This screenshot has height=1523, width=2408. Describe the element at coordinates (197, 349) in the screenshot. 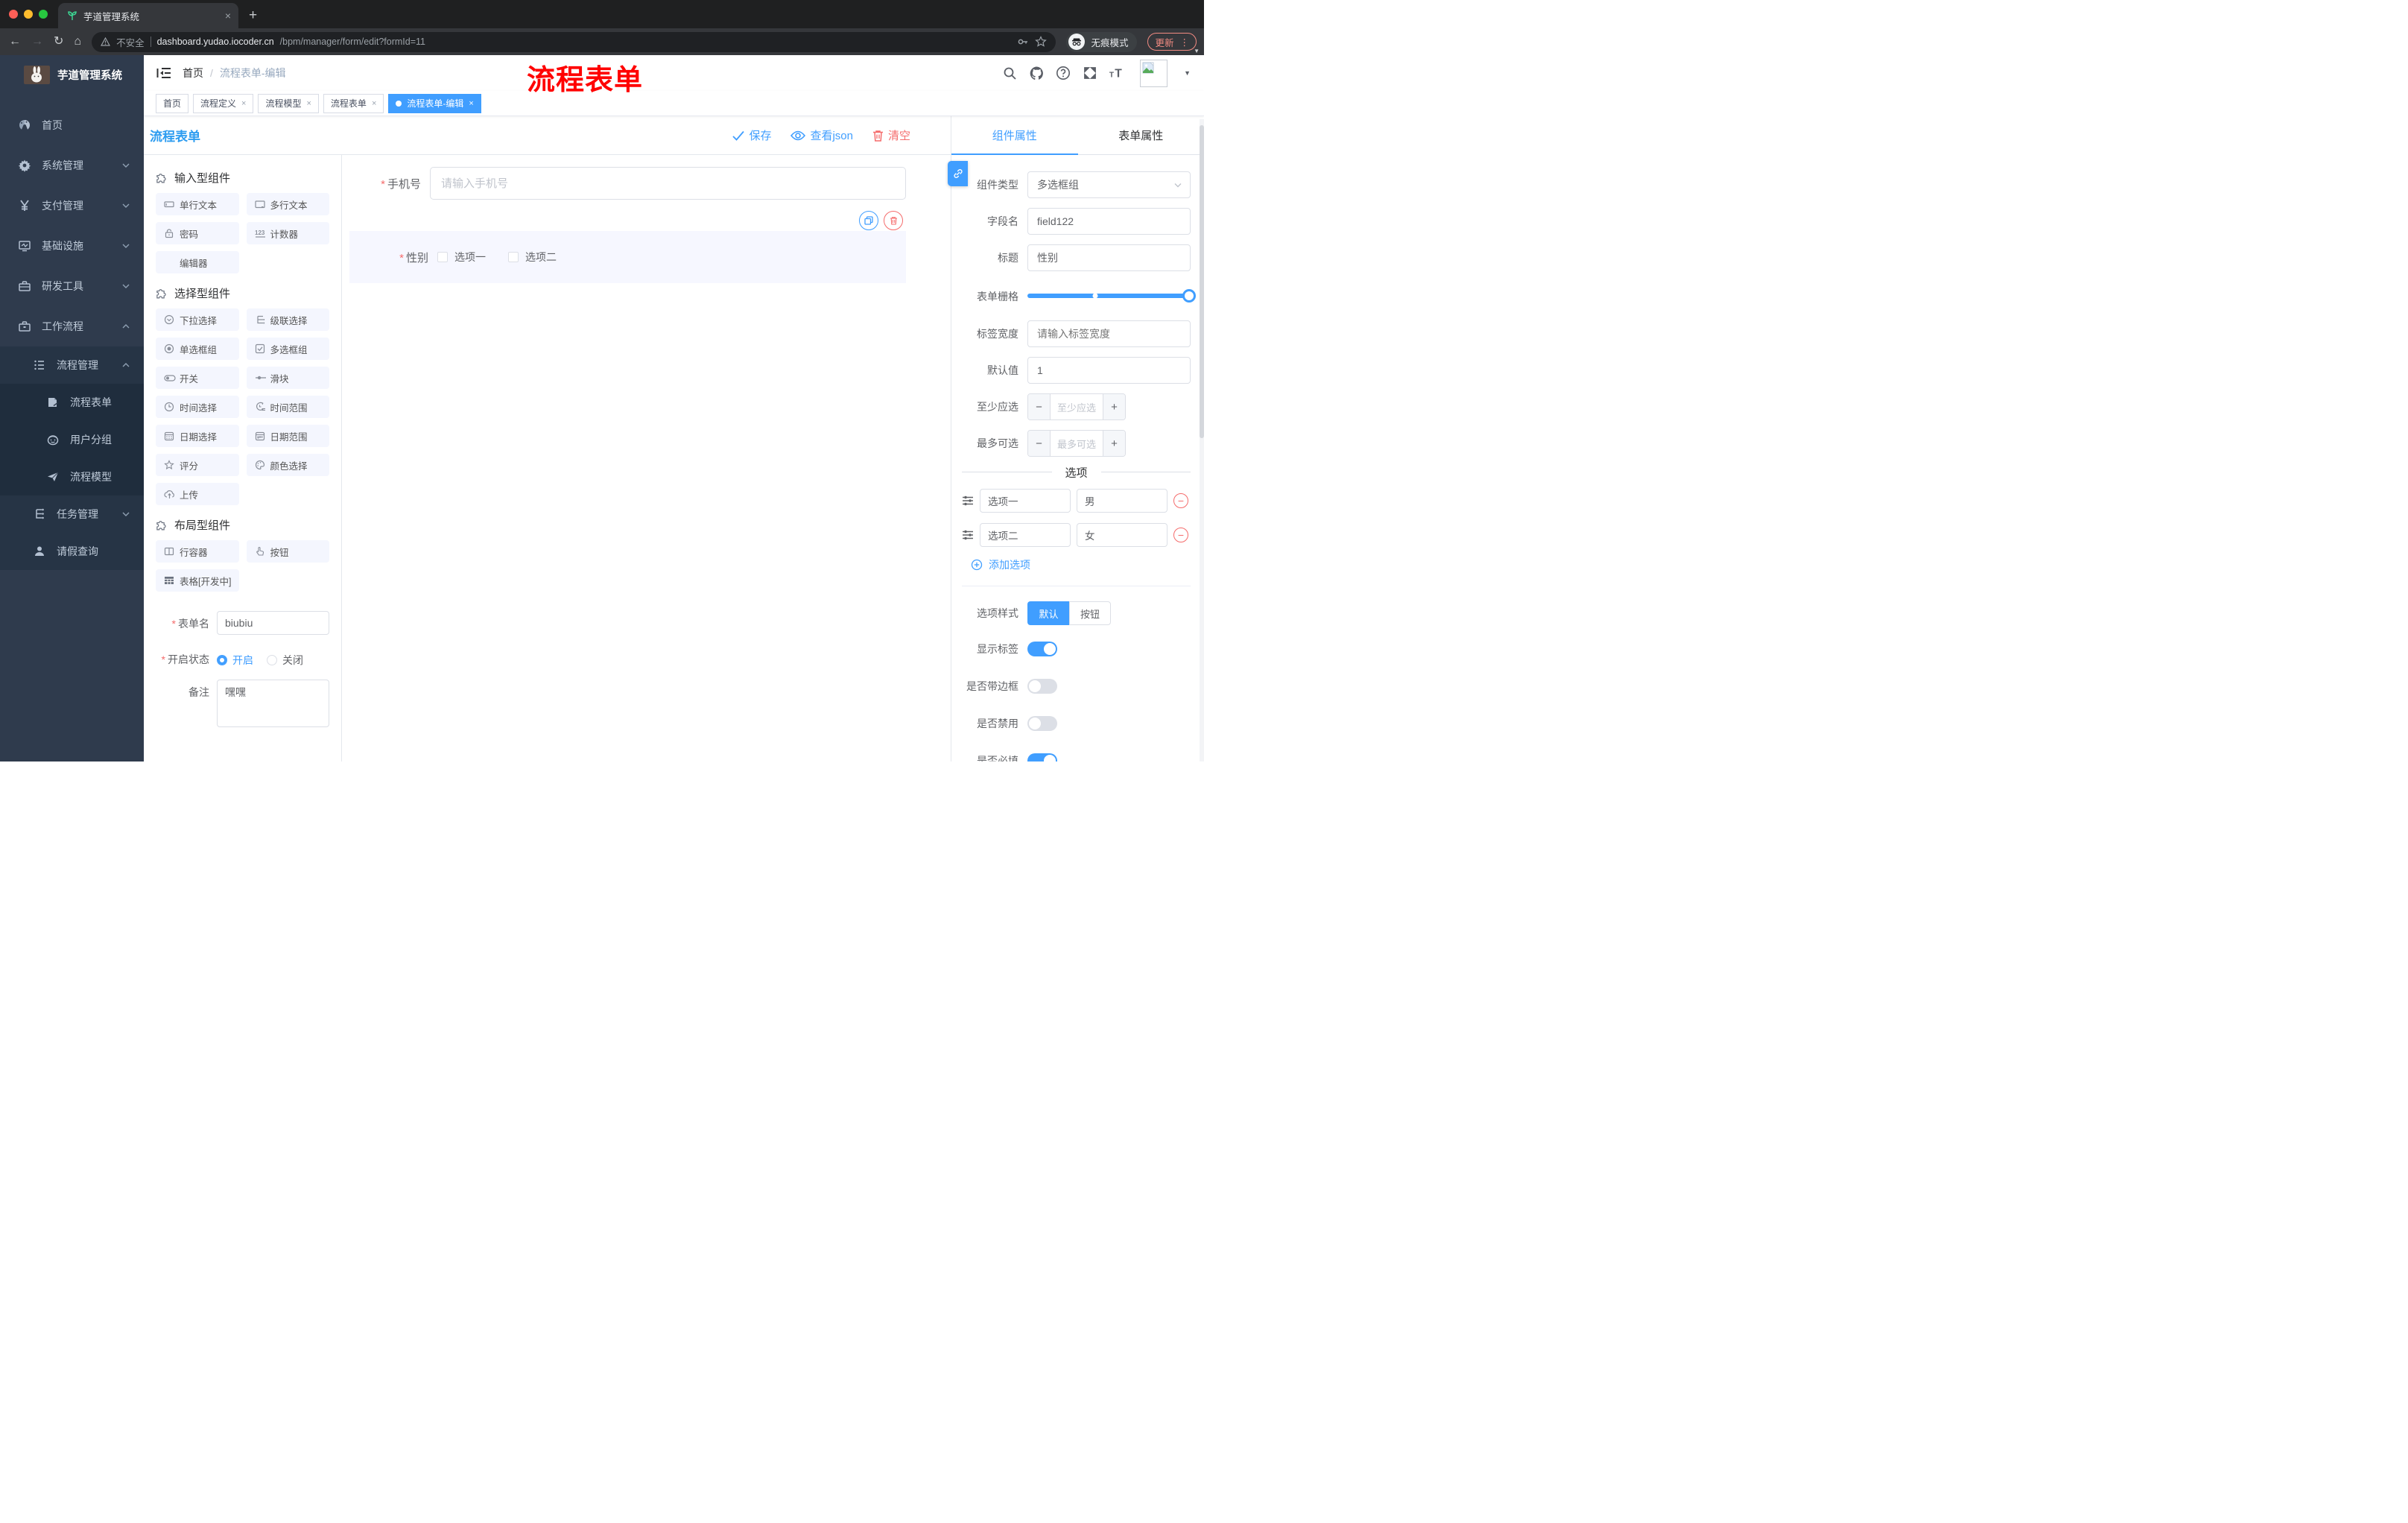

I see `component-radio-group: 单选框组` at that location.